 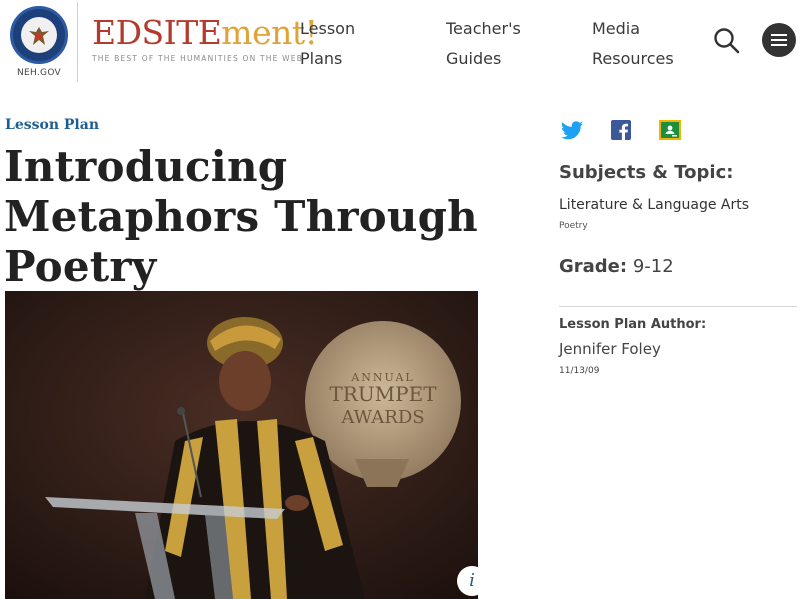 I want to click on neh-label: NEH.GOV, so click(x=39, y=73).